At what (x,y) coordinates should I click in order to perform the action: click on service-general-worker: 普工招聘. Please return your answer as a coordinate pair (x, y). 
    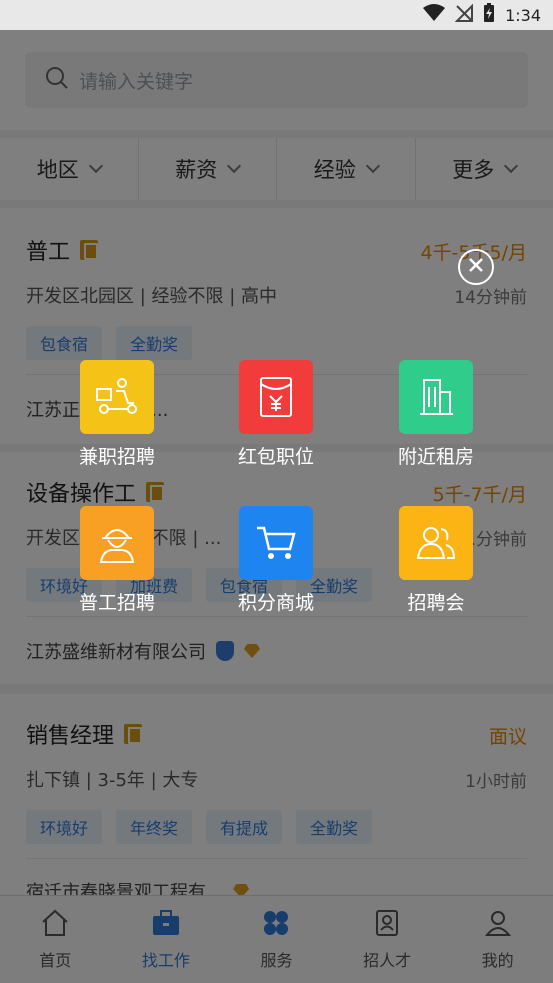
    Looking at the image, I should click on (117, 560).